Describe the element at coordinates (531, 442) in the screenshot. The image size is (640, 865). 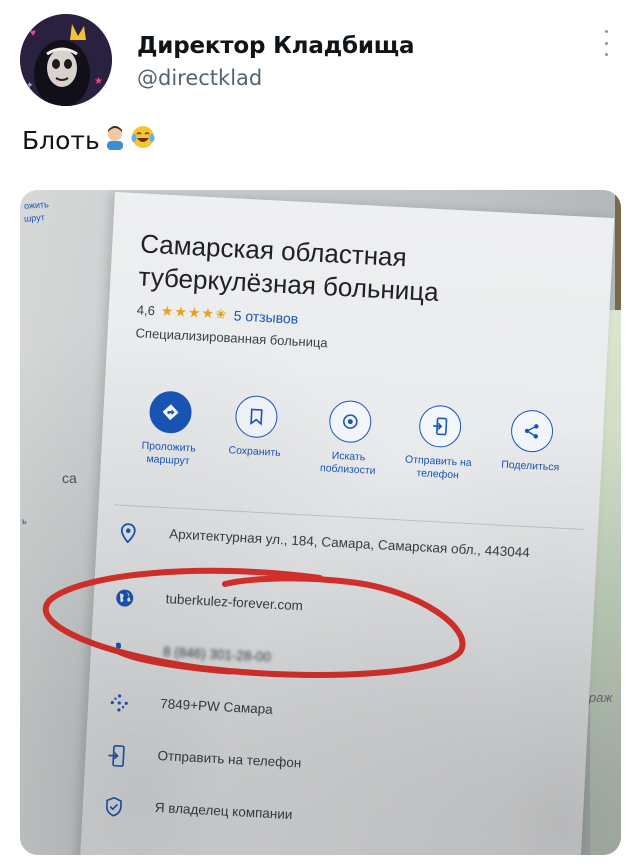
I see `share-button: Поделиться` at that location.